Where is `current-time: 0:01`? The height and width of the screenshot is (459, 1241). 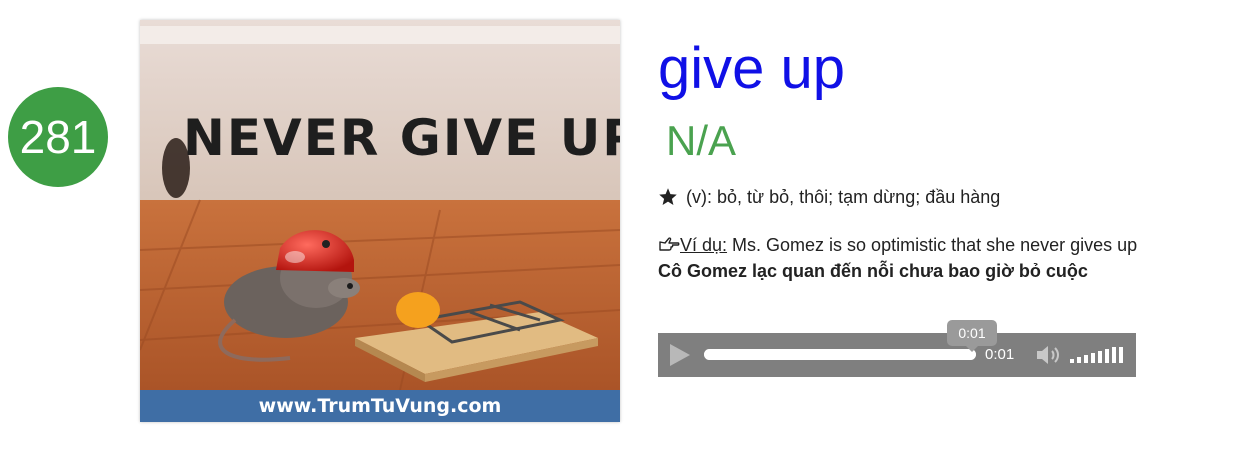 current-time: 0:01 is located at coordinates (1000, 354).